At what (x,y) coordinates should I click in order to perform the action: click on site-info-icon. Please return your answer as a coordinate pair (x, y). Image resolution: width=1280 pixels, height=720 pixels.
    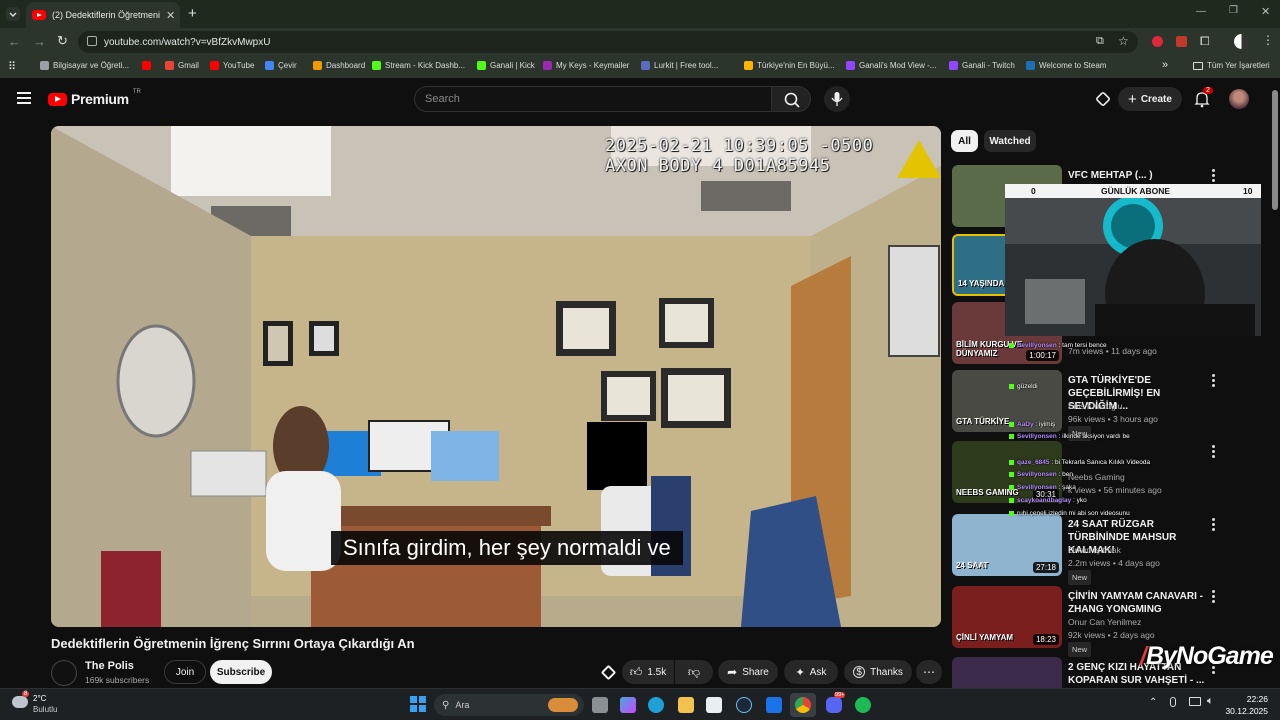
    Looking at the image, I should click on (92, 41).